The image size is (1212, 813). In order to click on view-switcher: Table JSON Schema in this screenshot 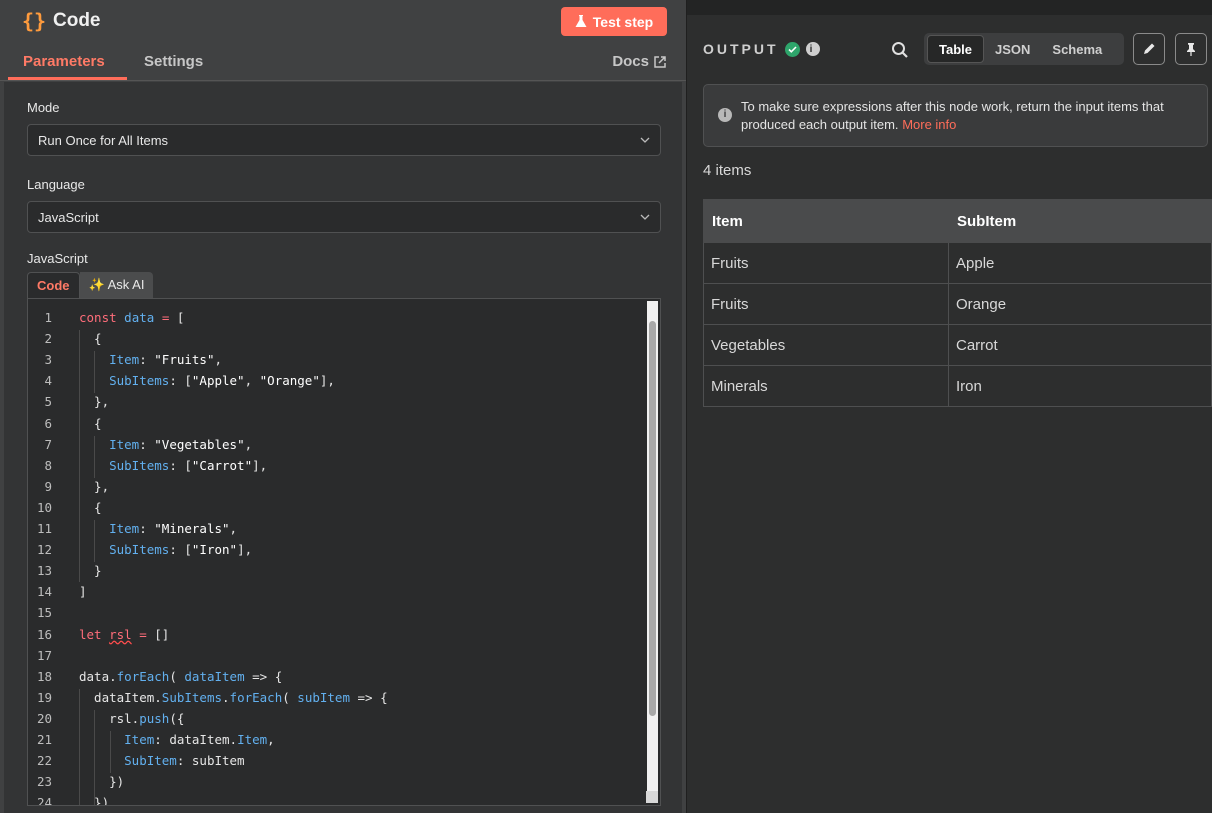, I will do `click(1024, 49)`.